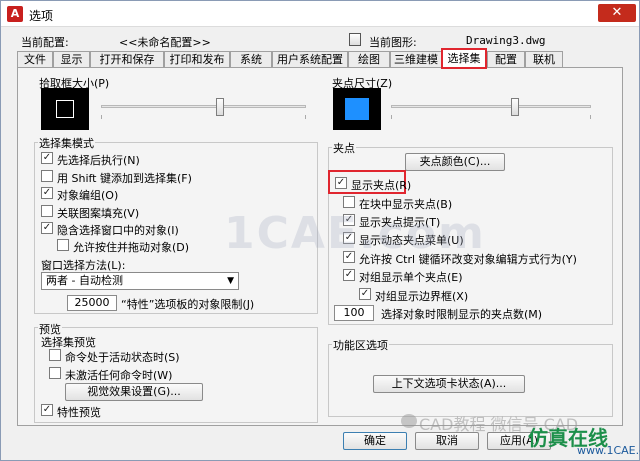  What do you see at coordinates (188, 304) in the screenshot?
I see `properties-limit-label: “特性”选项板的对象限制(J)` at bounding box center [188, 304].